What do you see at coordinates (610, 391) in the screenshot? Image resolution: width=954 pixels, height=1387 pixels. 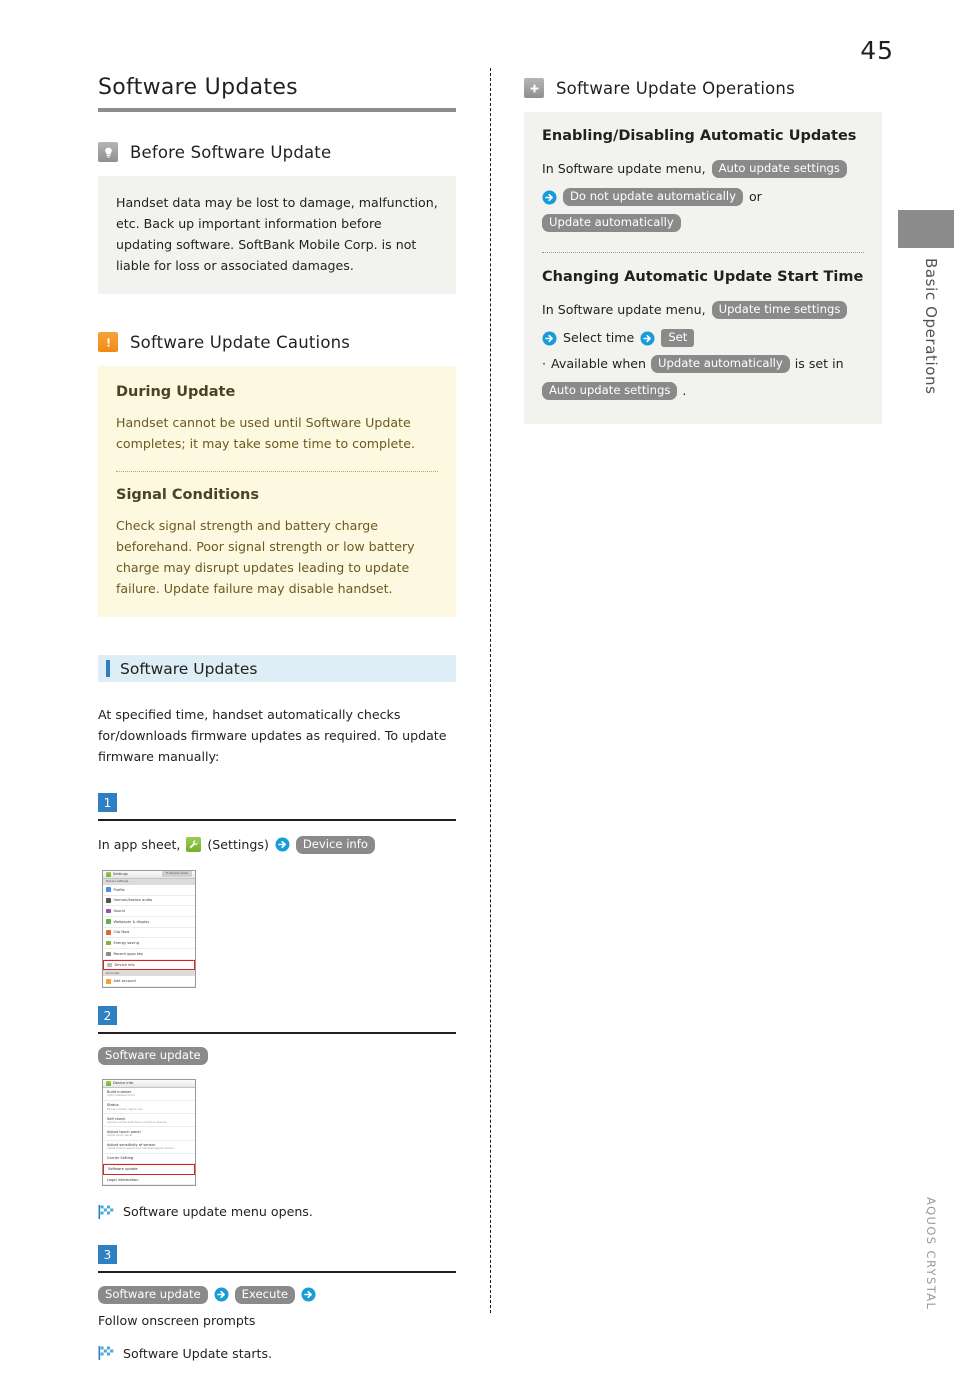 I see `chip-auto-update-settings-note: Auto update settings` at bounding box center [610, 391].